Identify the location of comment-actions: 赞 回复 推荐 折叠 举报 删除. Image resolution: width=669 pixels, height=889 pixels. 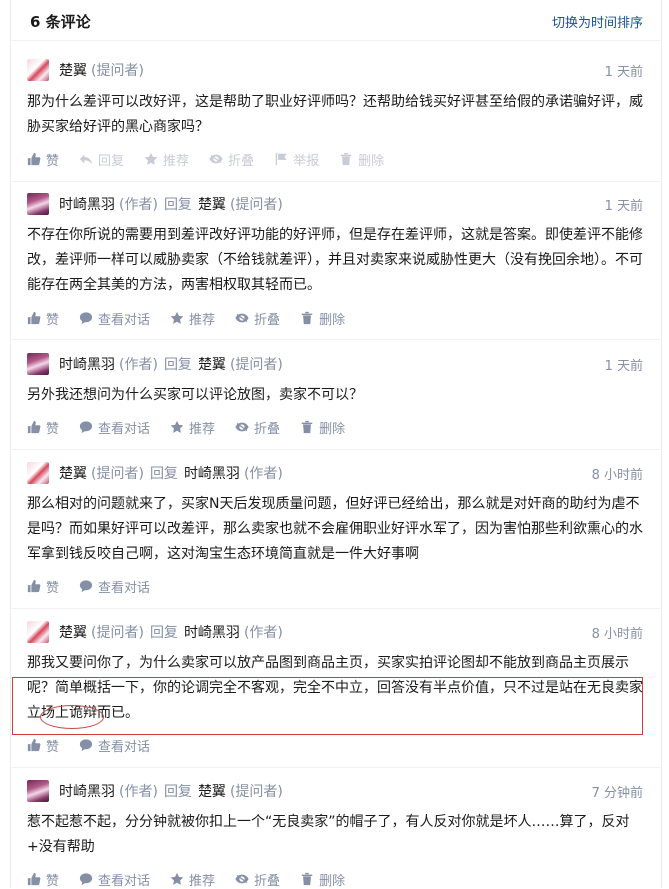
(215, 159).